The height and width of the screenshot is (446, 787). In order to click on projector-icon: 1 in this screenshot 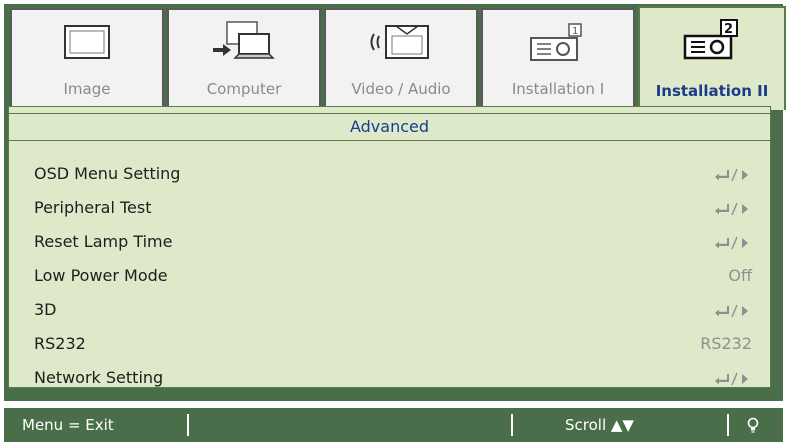, I will do `click(558, 43)`.